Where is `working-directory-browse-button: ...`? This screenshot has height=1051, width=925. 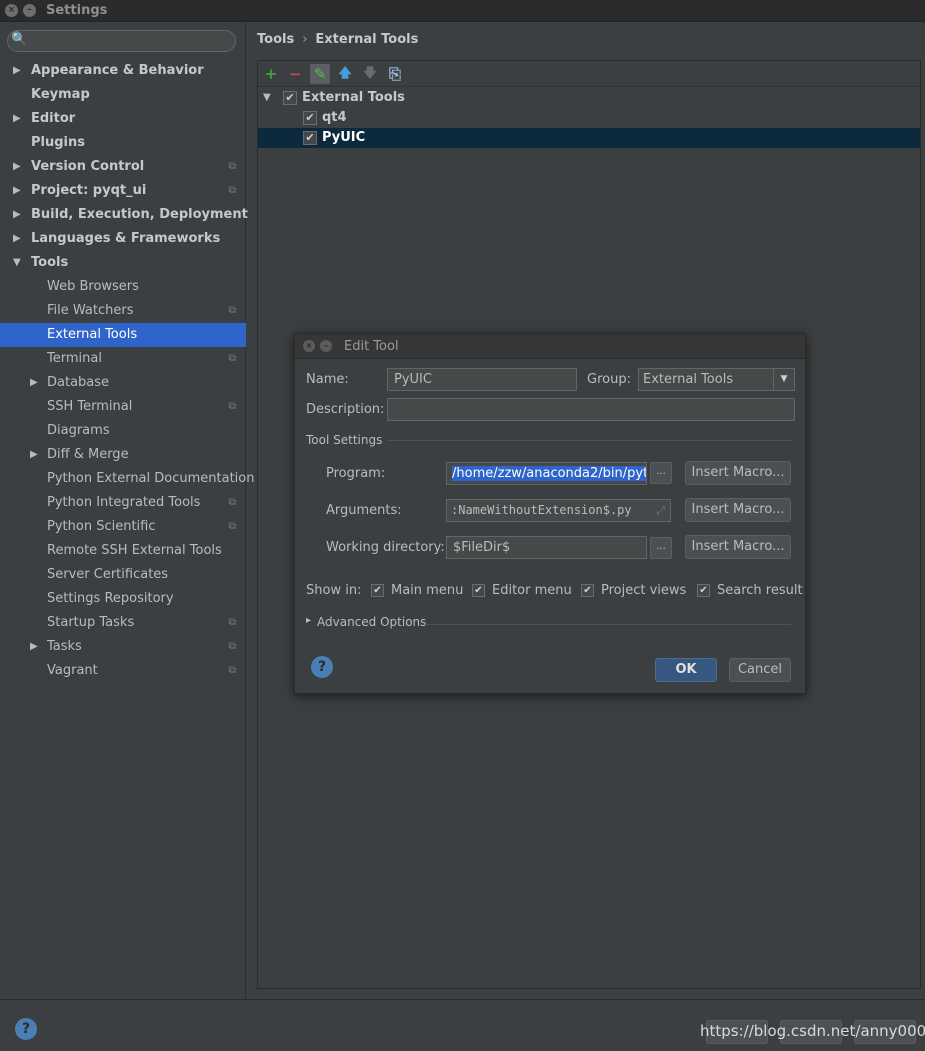
working-directory-browse-button: ... is located at coordinates (661, 548).